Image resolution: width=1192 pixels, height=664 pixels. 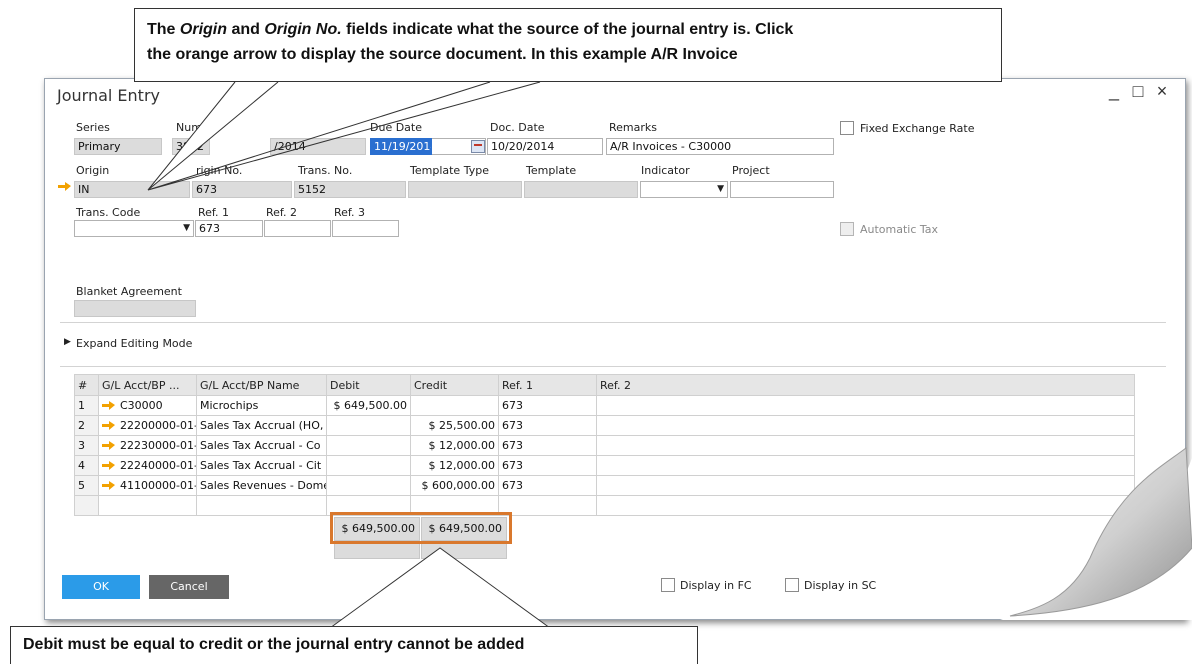 I want to click on due-date-field: 11/19/2014, so click(x=401, y=146).